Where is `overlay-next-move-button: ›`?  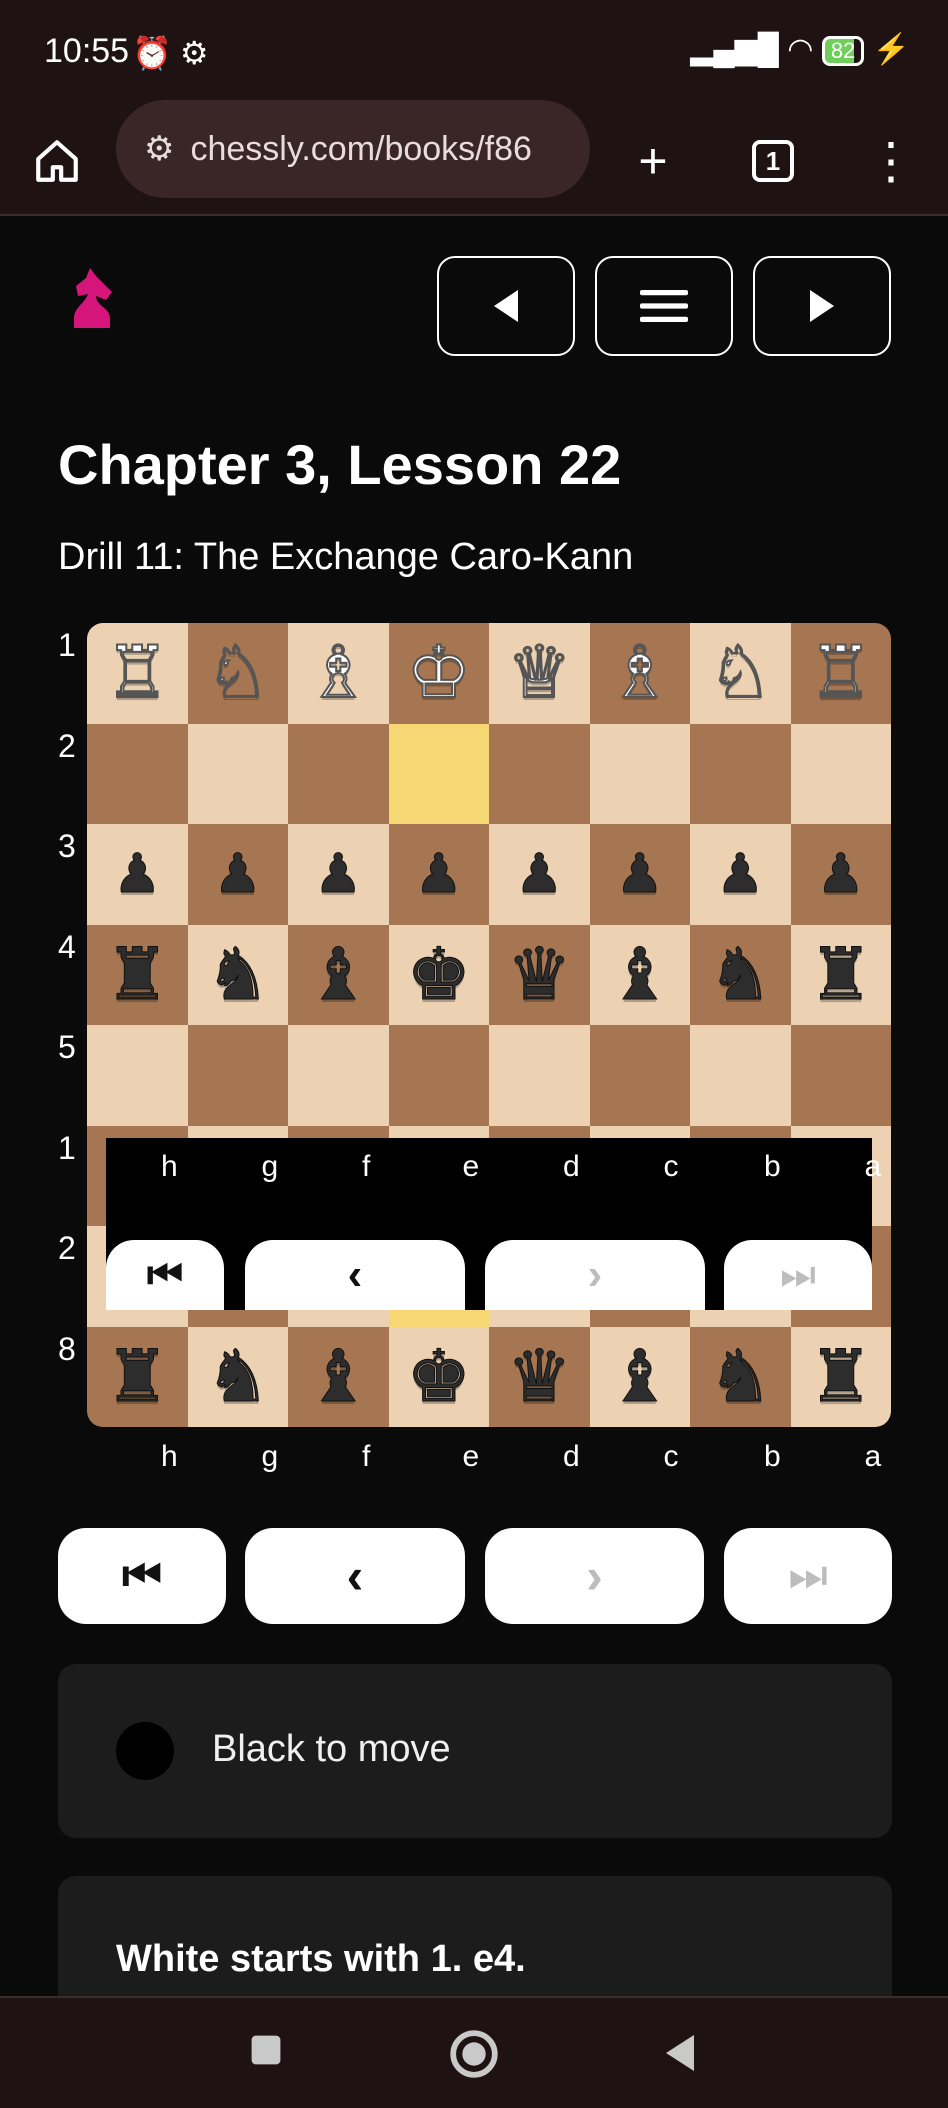 overlay-next-move-button: › is located at coordinates (595, 1275).